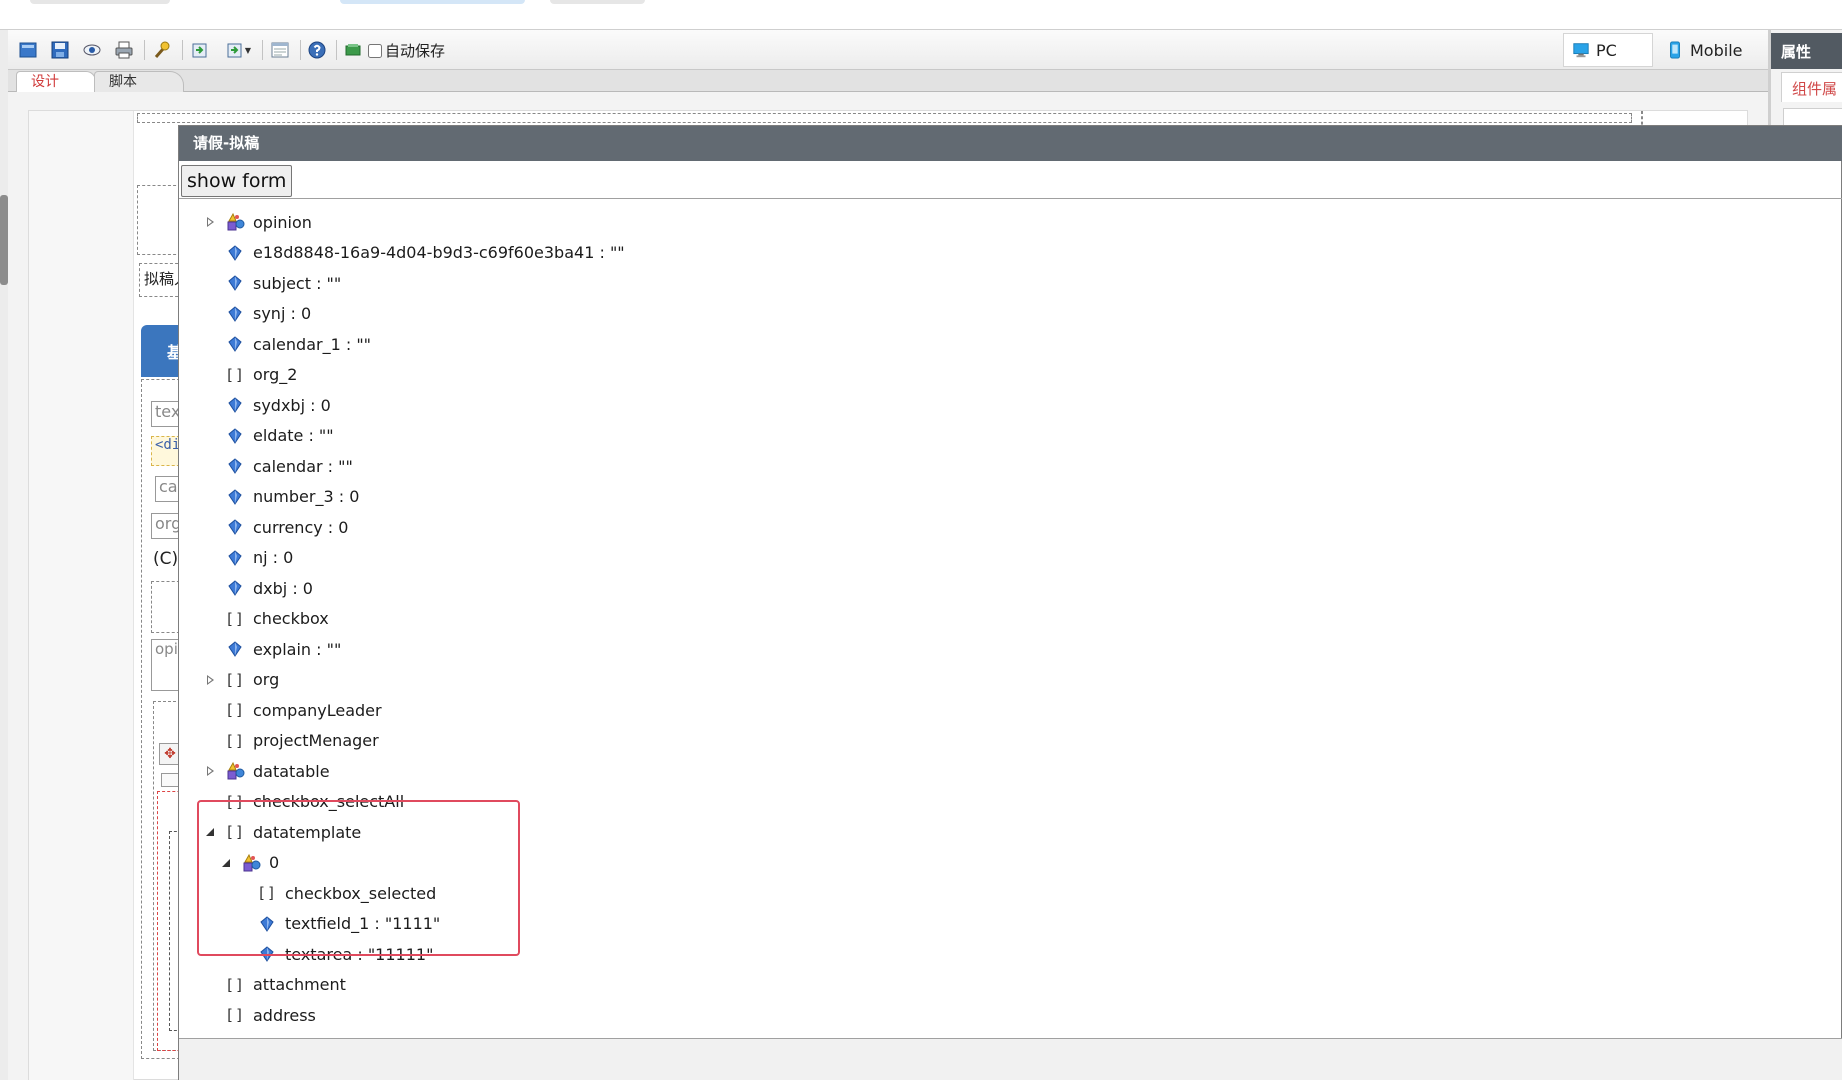  What do you see at coordinates (81, 595) in the screenshot?
I see `canvas-gutter` at bounding box center [81, 595].